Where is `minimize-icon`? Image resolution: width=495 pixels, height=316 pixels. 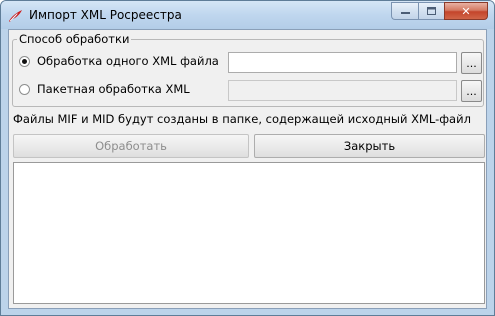
minimize-icon is located at coordinates (405, 13).